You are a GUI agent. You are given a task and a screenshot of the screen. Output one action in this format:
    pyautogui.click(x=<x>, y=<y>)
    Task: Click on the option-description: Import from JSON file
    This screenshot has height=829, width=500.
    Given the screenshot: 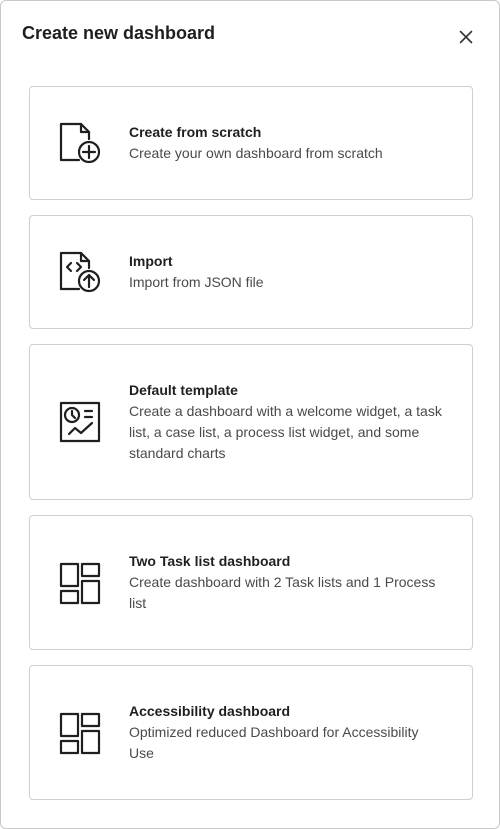 What is the action you would take?
    pyautogui.click(x=196, y=282)
    